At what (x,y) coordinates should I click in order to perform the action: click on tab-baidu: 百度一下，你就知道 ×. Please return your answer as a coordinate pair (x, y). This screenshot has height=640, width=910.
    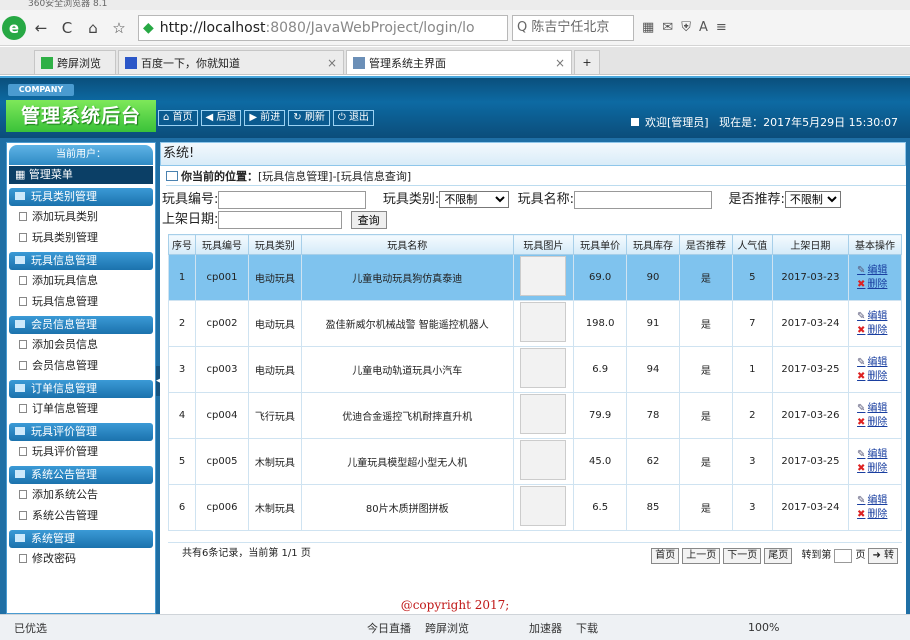
    Looking at the image, I should click on (231, 62).